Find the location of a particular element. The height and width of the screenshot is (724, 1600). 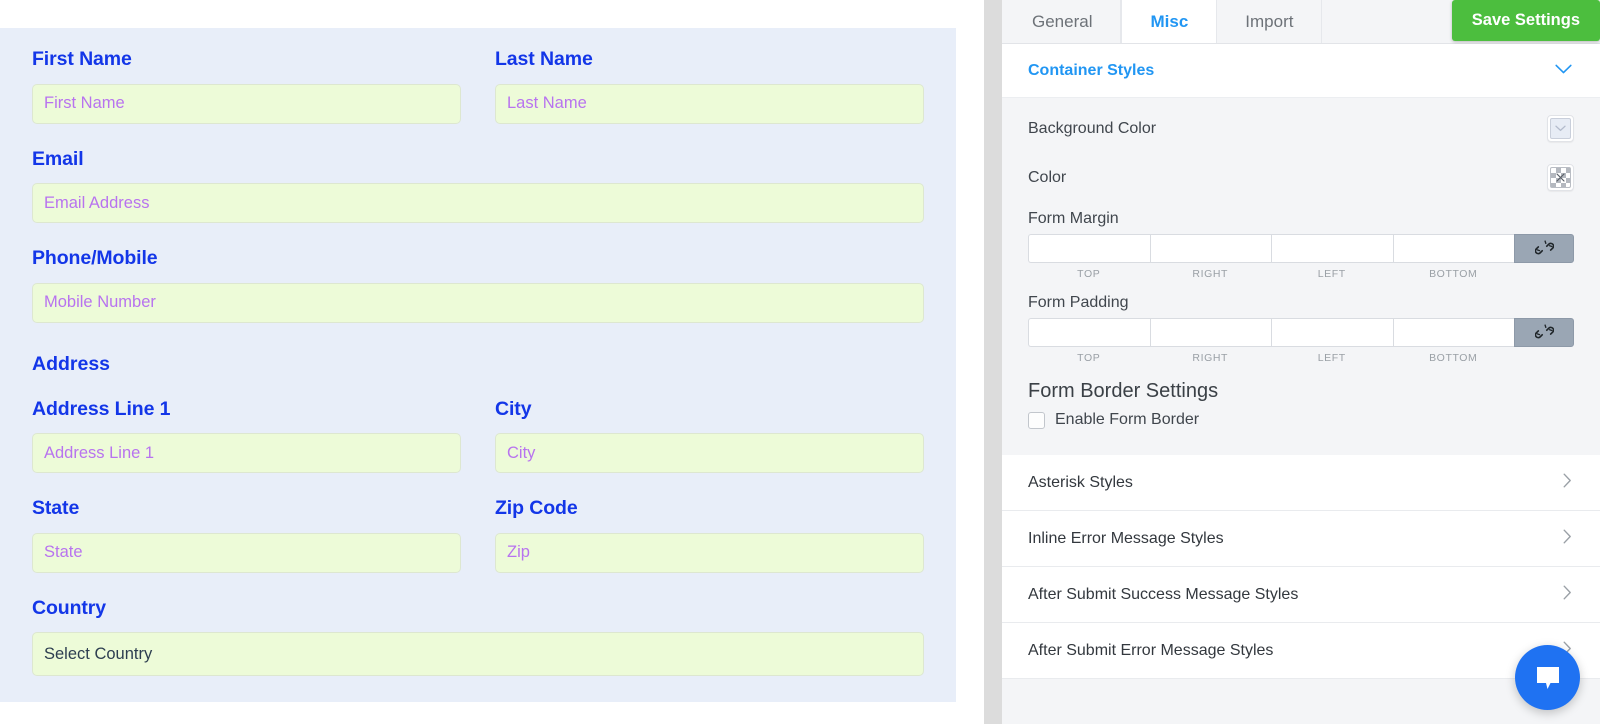

save-settings-button: Save Settings is located at coordinates (1525, 20).